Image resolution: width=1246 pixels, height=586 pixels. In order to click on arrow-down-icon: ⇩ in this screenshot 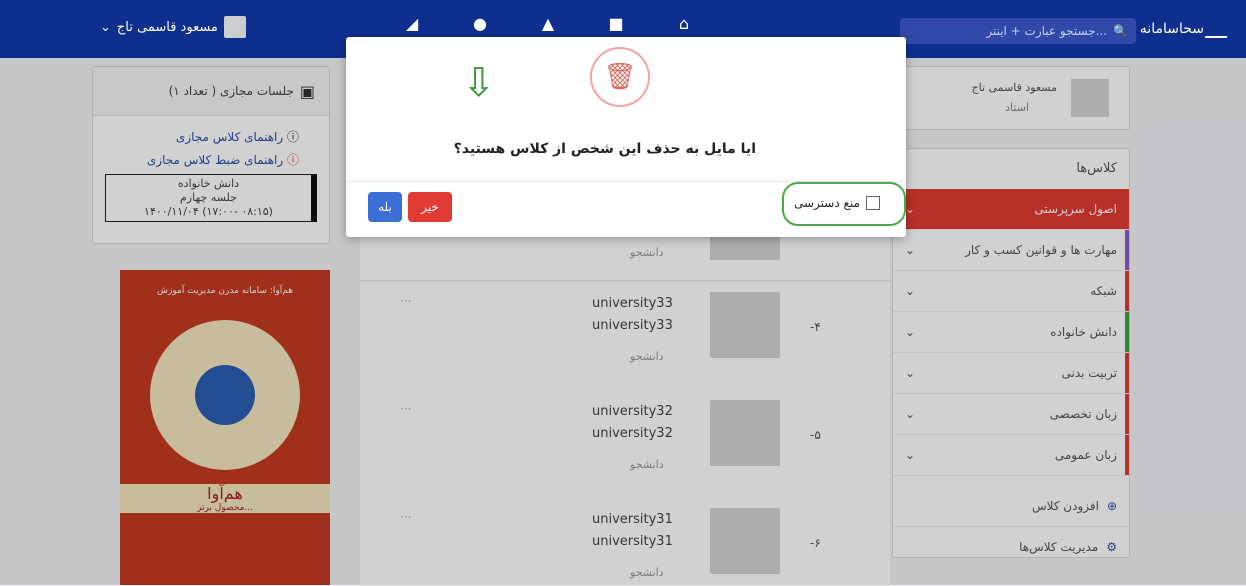, I will do `click(479, 83)`.